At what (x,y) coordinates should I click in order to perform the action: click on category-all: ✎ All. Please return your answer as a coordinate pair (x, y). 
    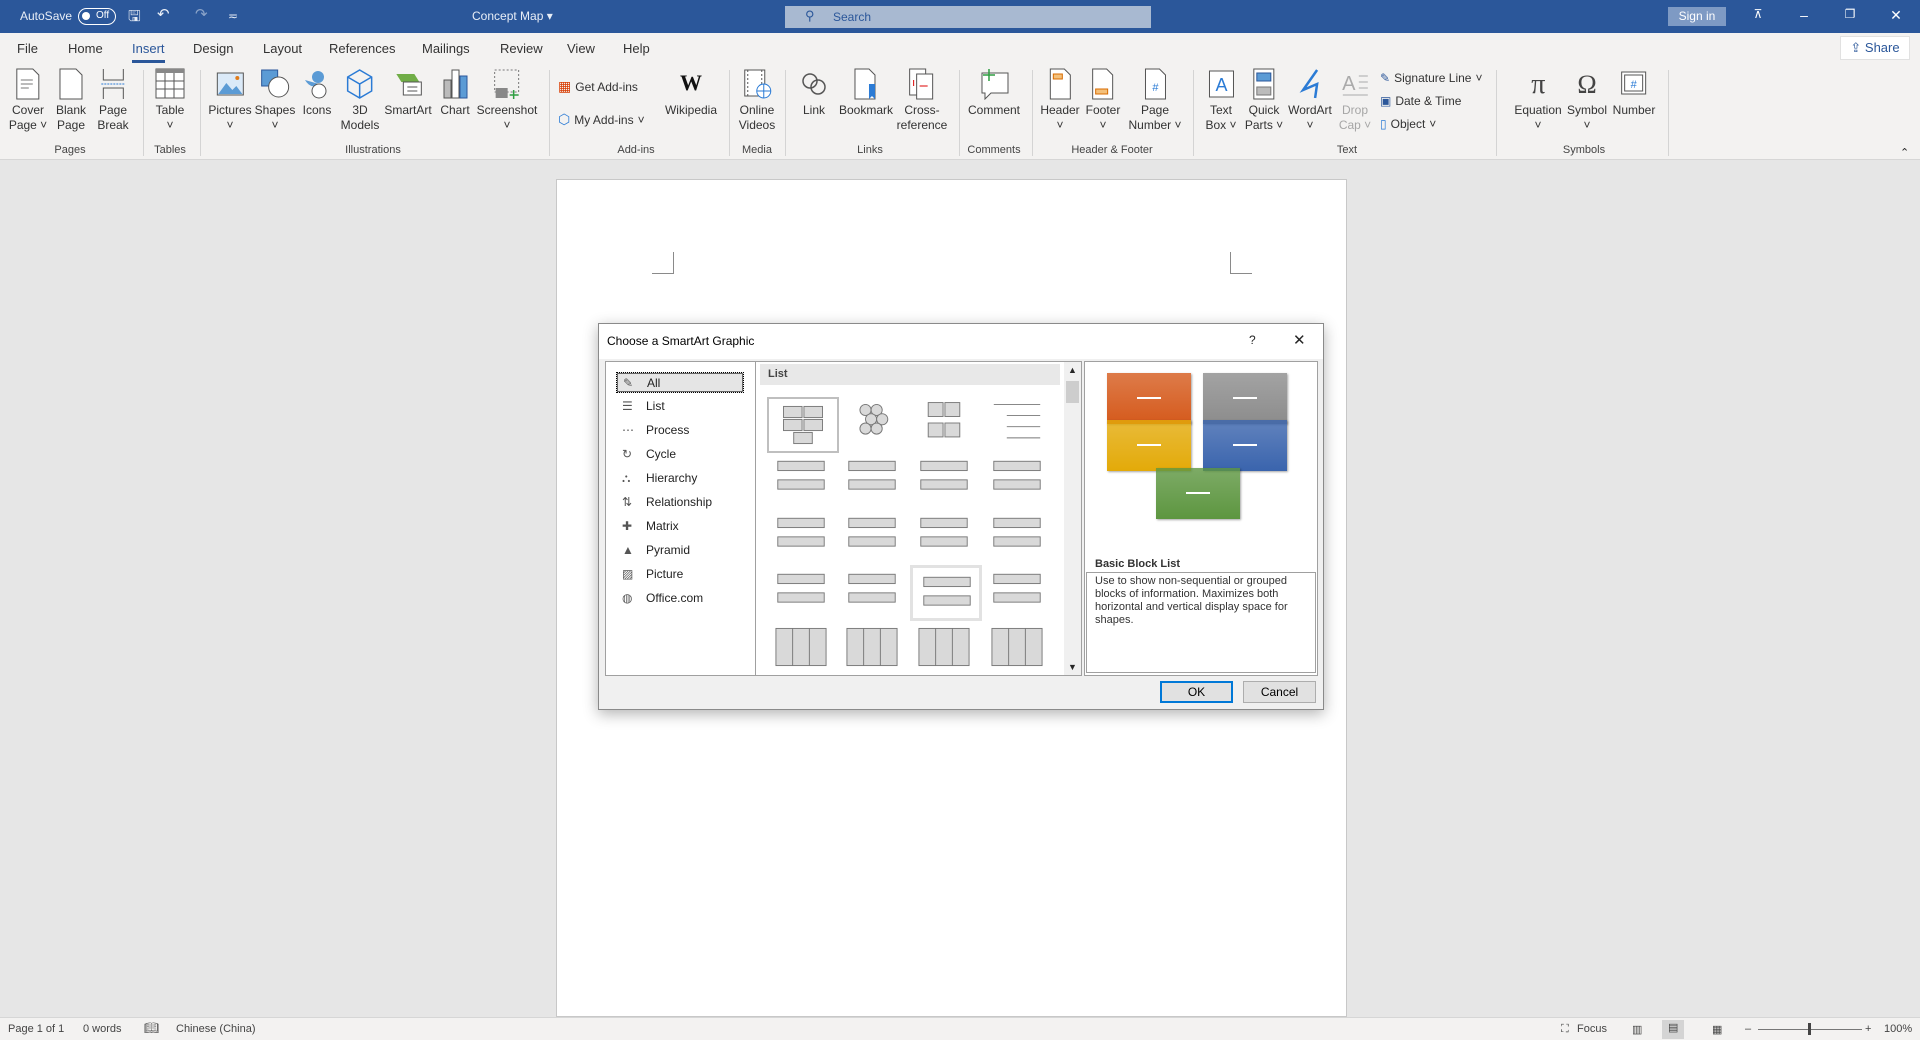
    Looking at the image, I should click on (680, 382).